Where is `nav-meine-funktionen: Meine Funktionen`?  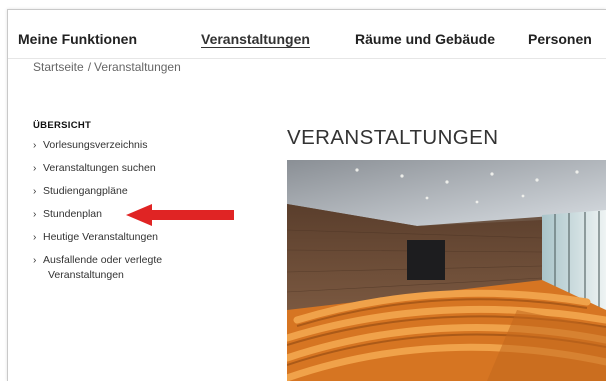 nav-meine-funktionen: Meine Funktionen is located at coordinates (77, 39).